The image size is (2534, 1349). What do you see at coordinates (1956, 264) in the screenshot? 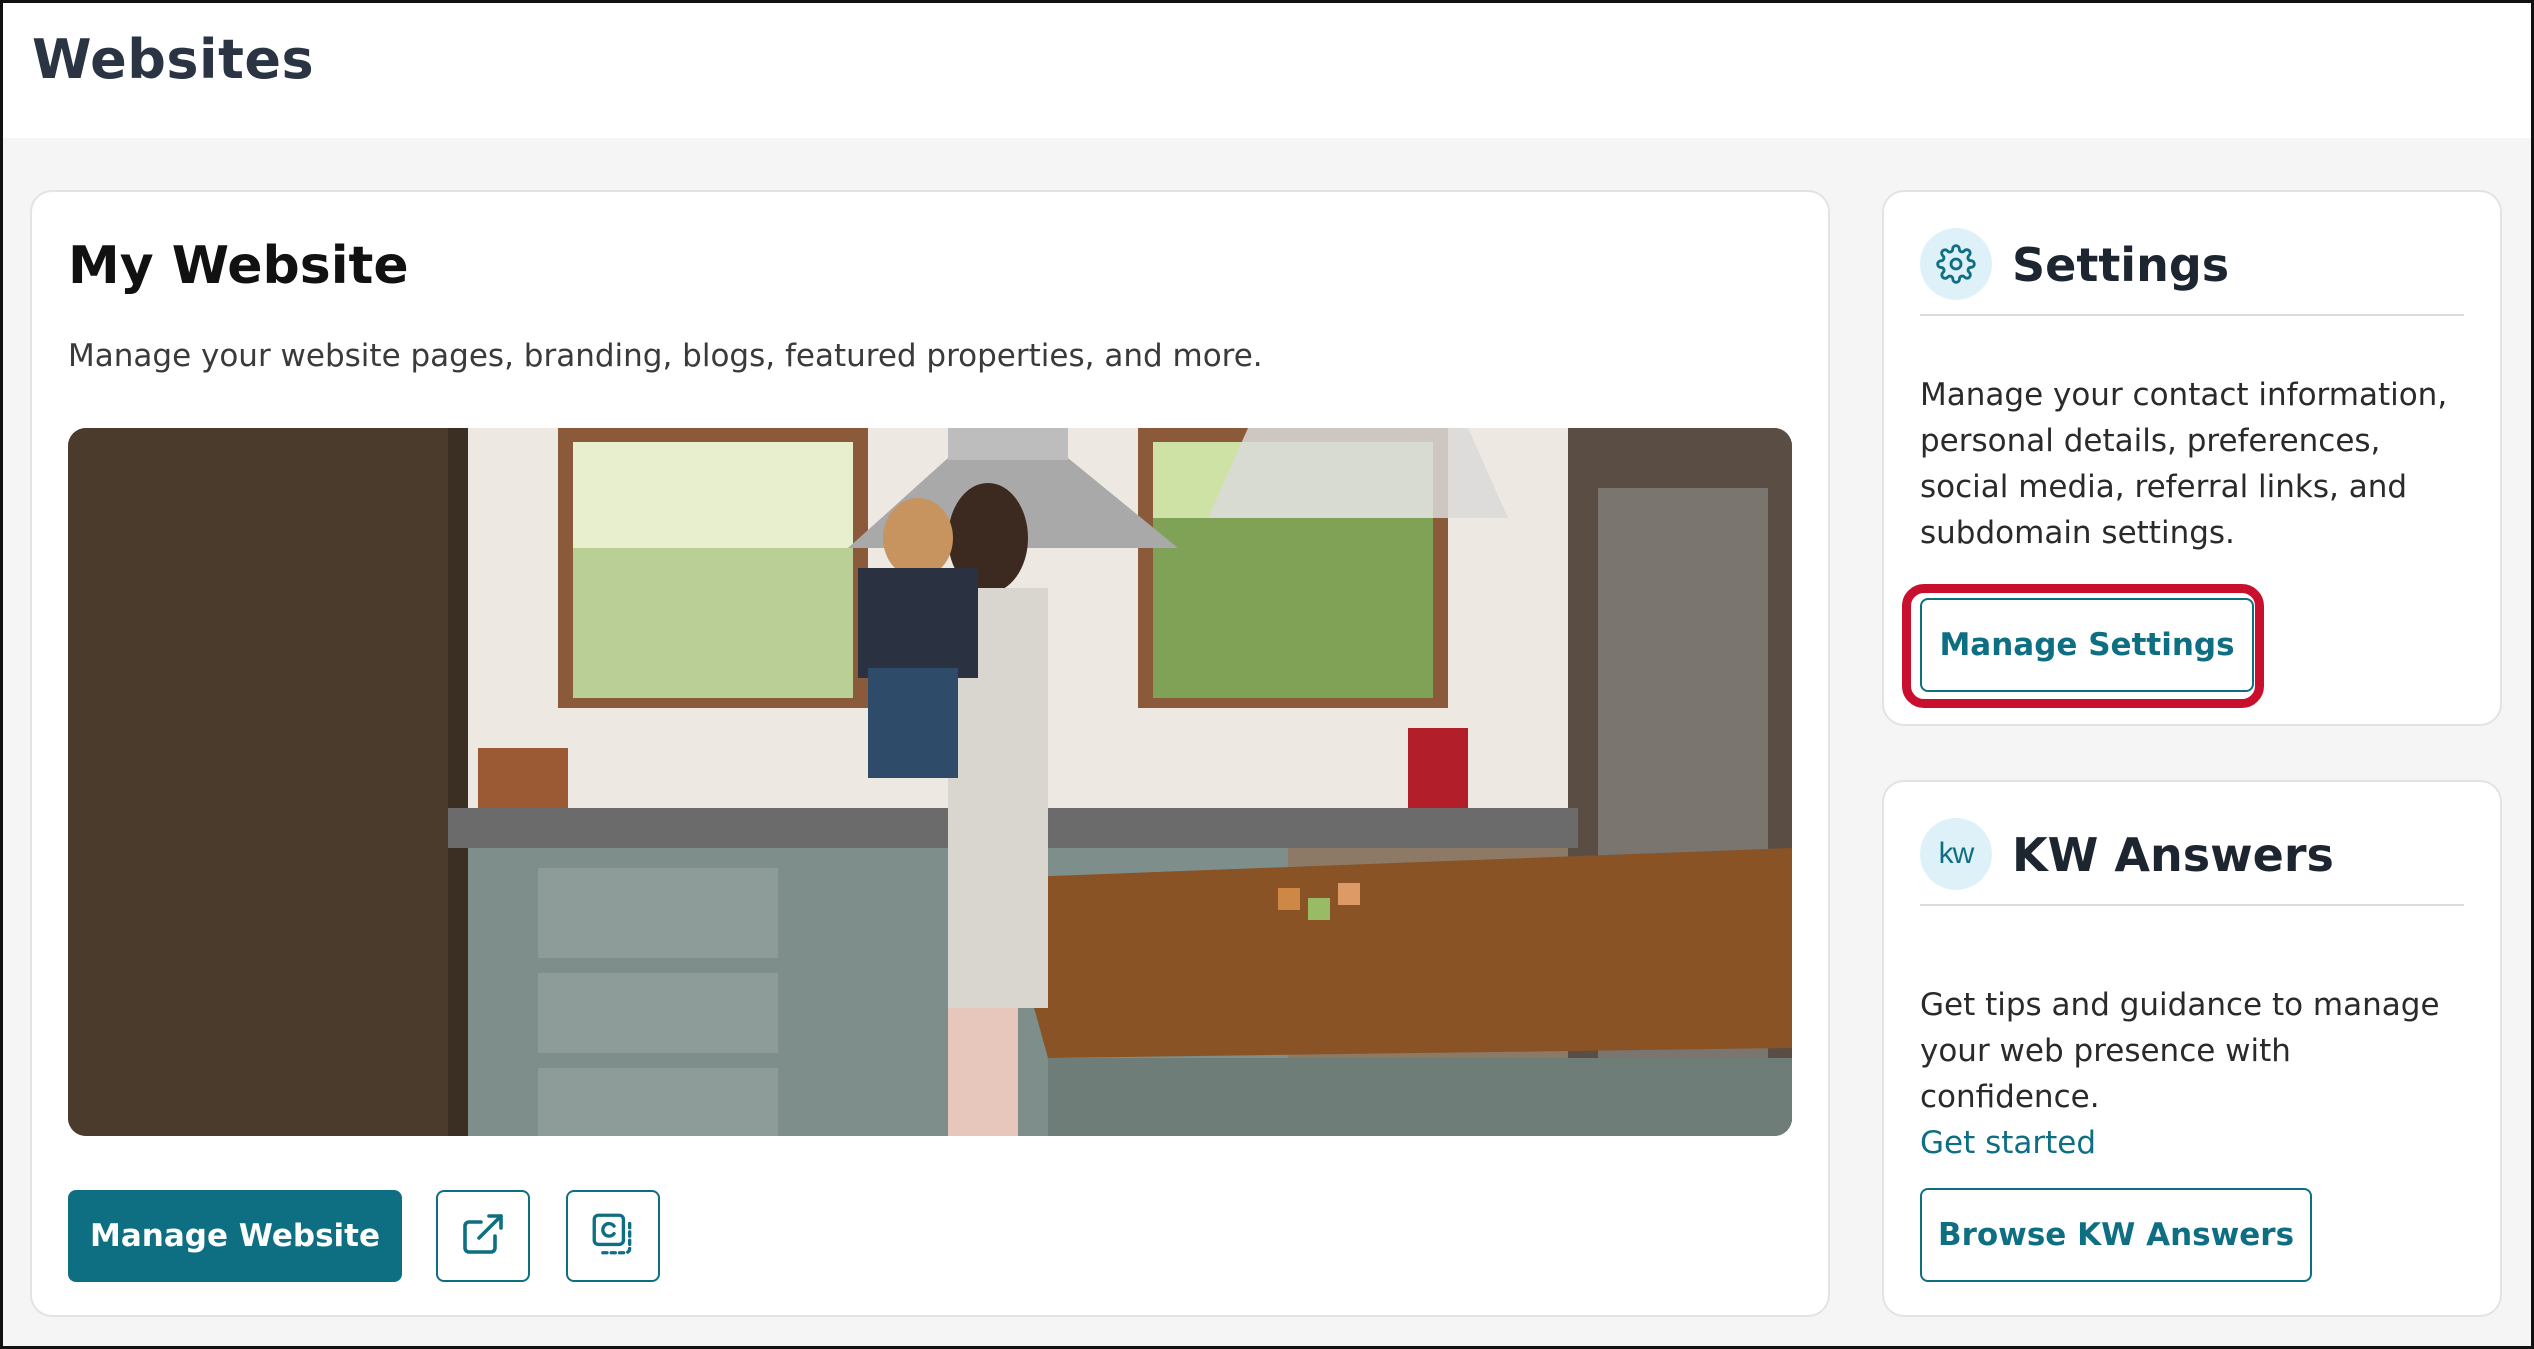
I see `gear-icon` at bounding box center [1956, 264].